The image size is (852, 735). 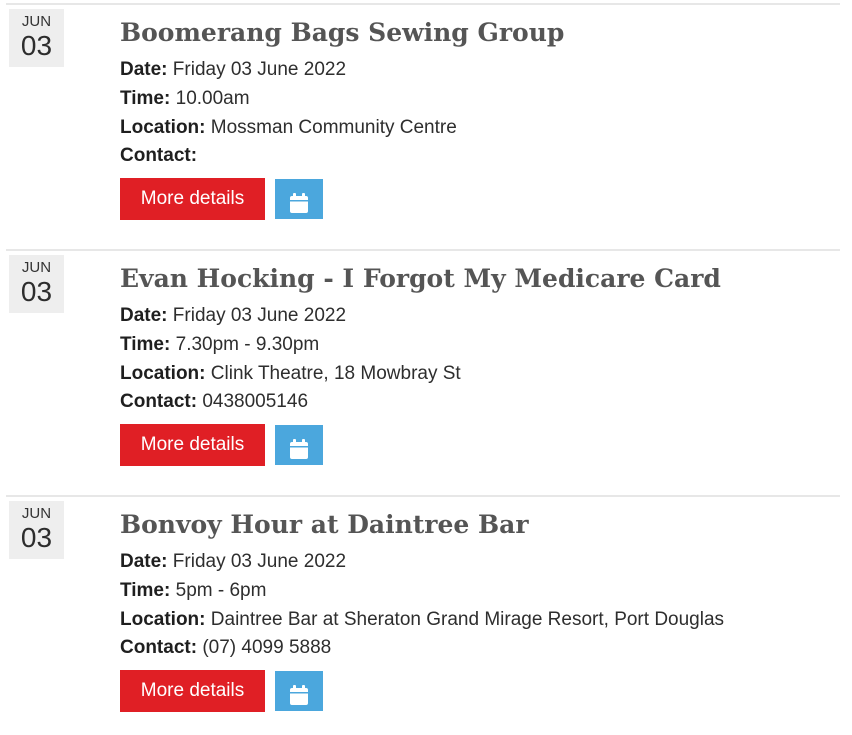 What do you see at coordinates (267, 647) in the screenshot?
I see `contact-value: (07) 4099 5888` at bounding box center [267, 647].